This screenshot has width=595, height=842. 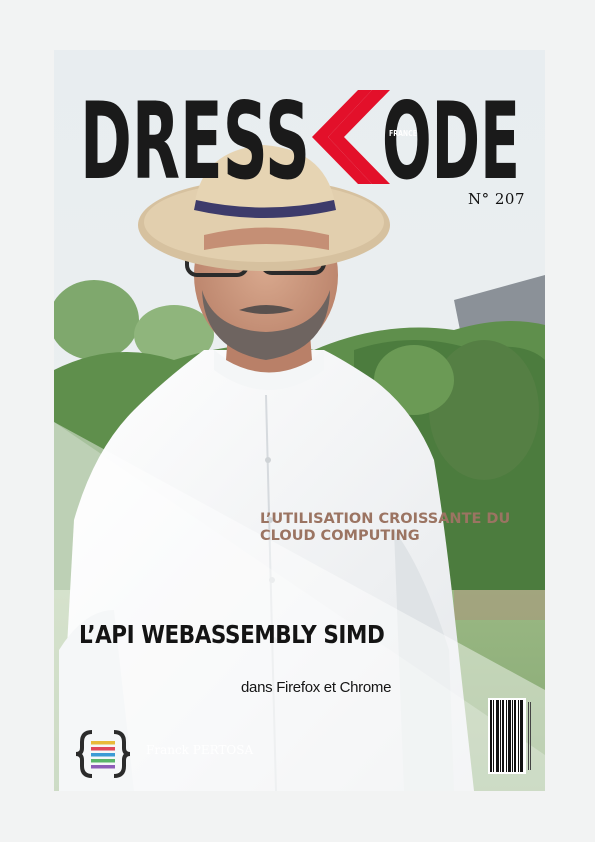 What do you see at coordinates (316, 687) in the screenshot?
I see `cover-subheadline: dans Firefox et Chrome` at bounding box center [316, 687].